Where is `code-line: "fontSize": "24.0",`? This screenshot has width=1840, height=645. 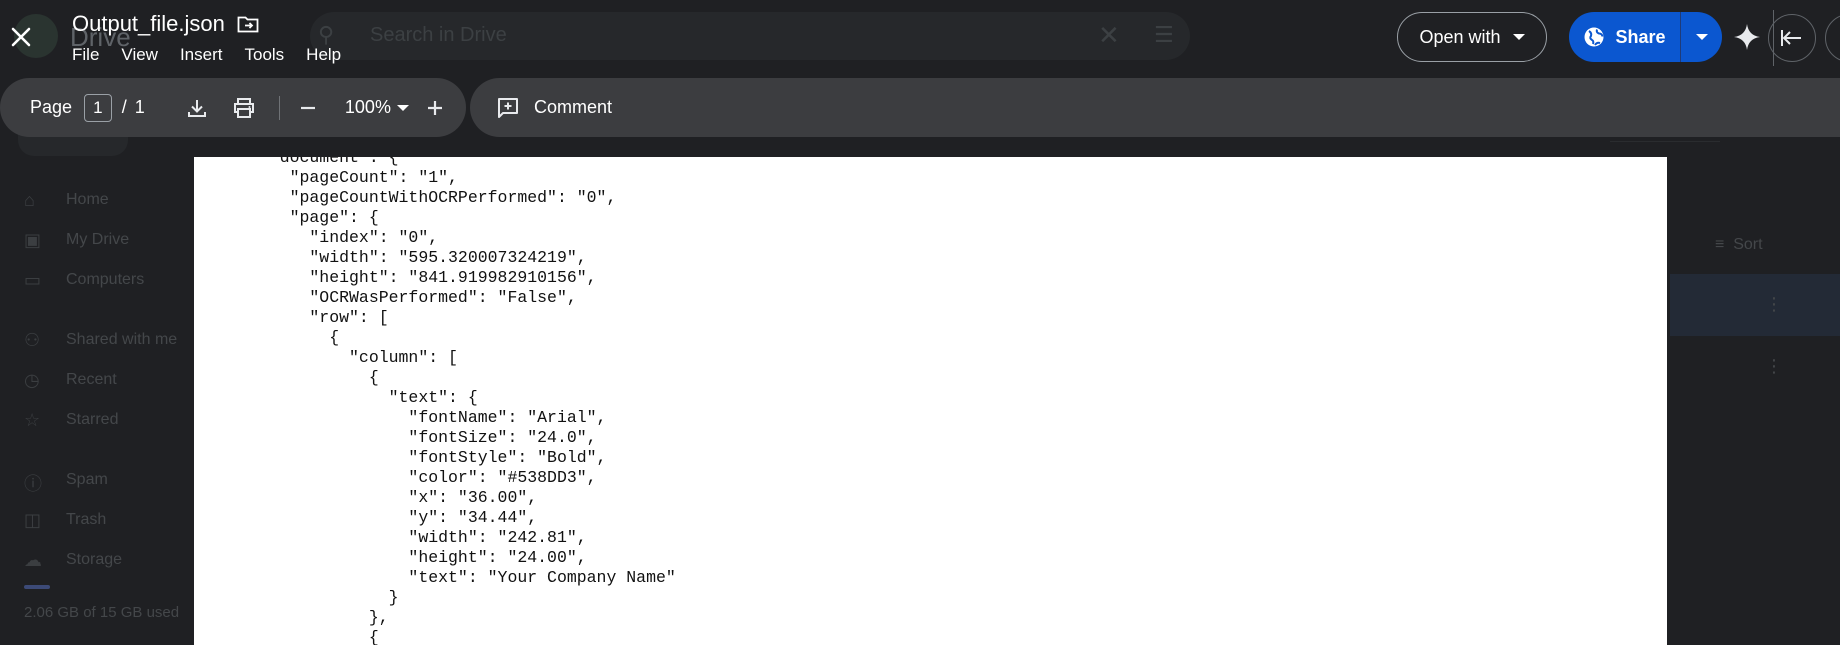 code-line: "fontSize": "24.0", is located at coordinates (423, 437).